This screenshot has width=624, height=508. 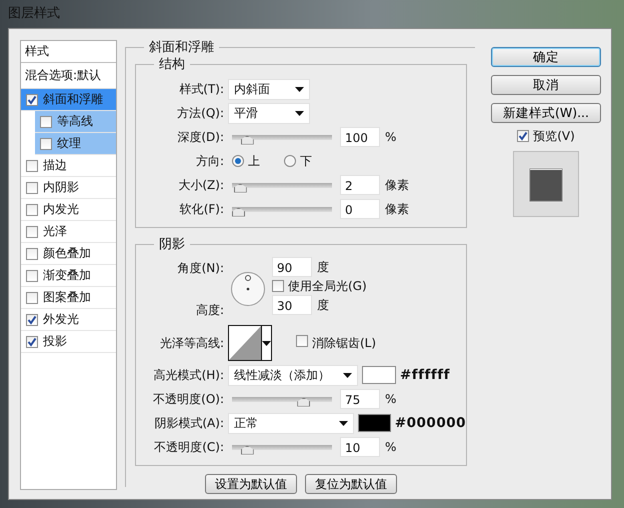 I want to click on field-label: 不透明度(C):, so click(x=189, y=447).